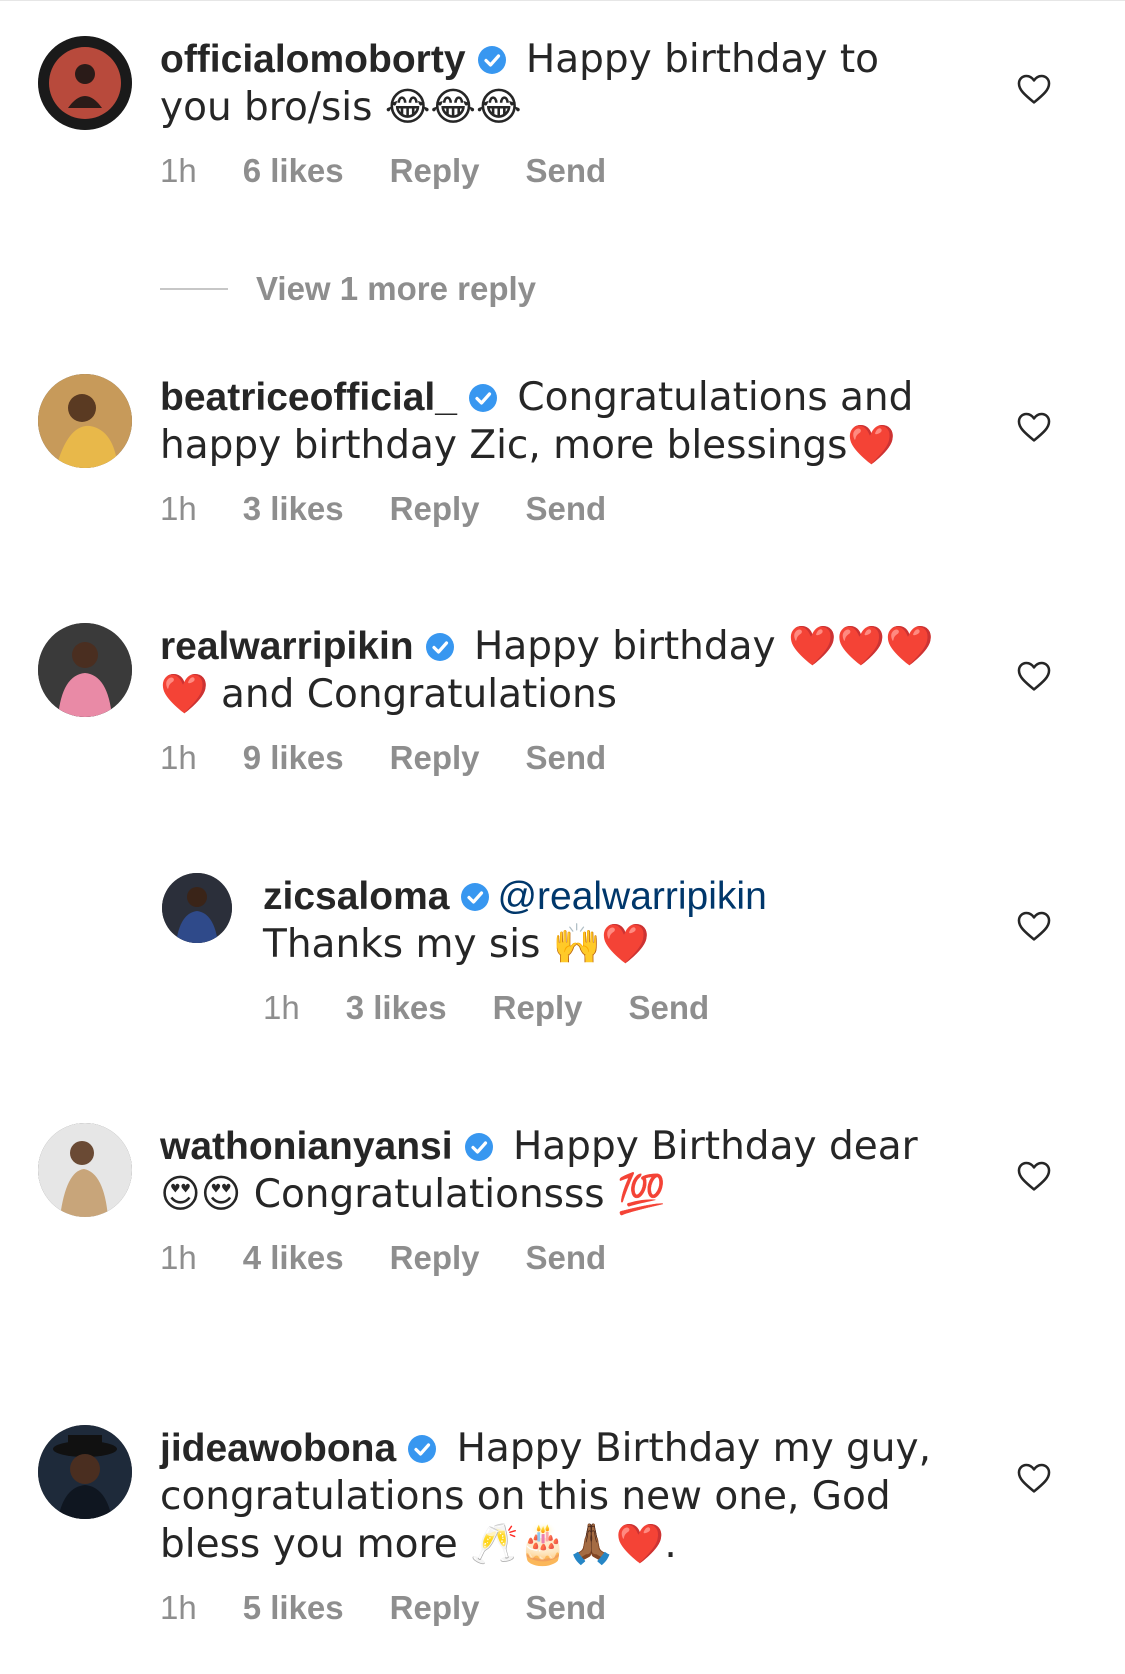 This screenshot has height=1674, width=1125. I want to click on comment-meta: 1h 9 likes Reply Send, so click(555, 758).